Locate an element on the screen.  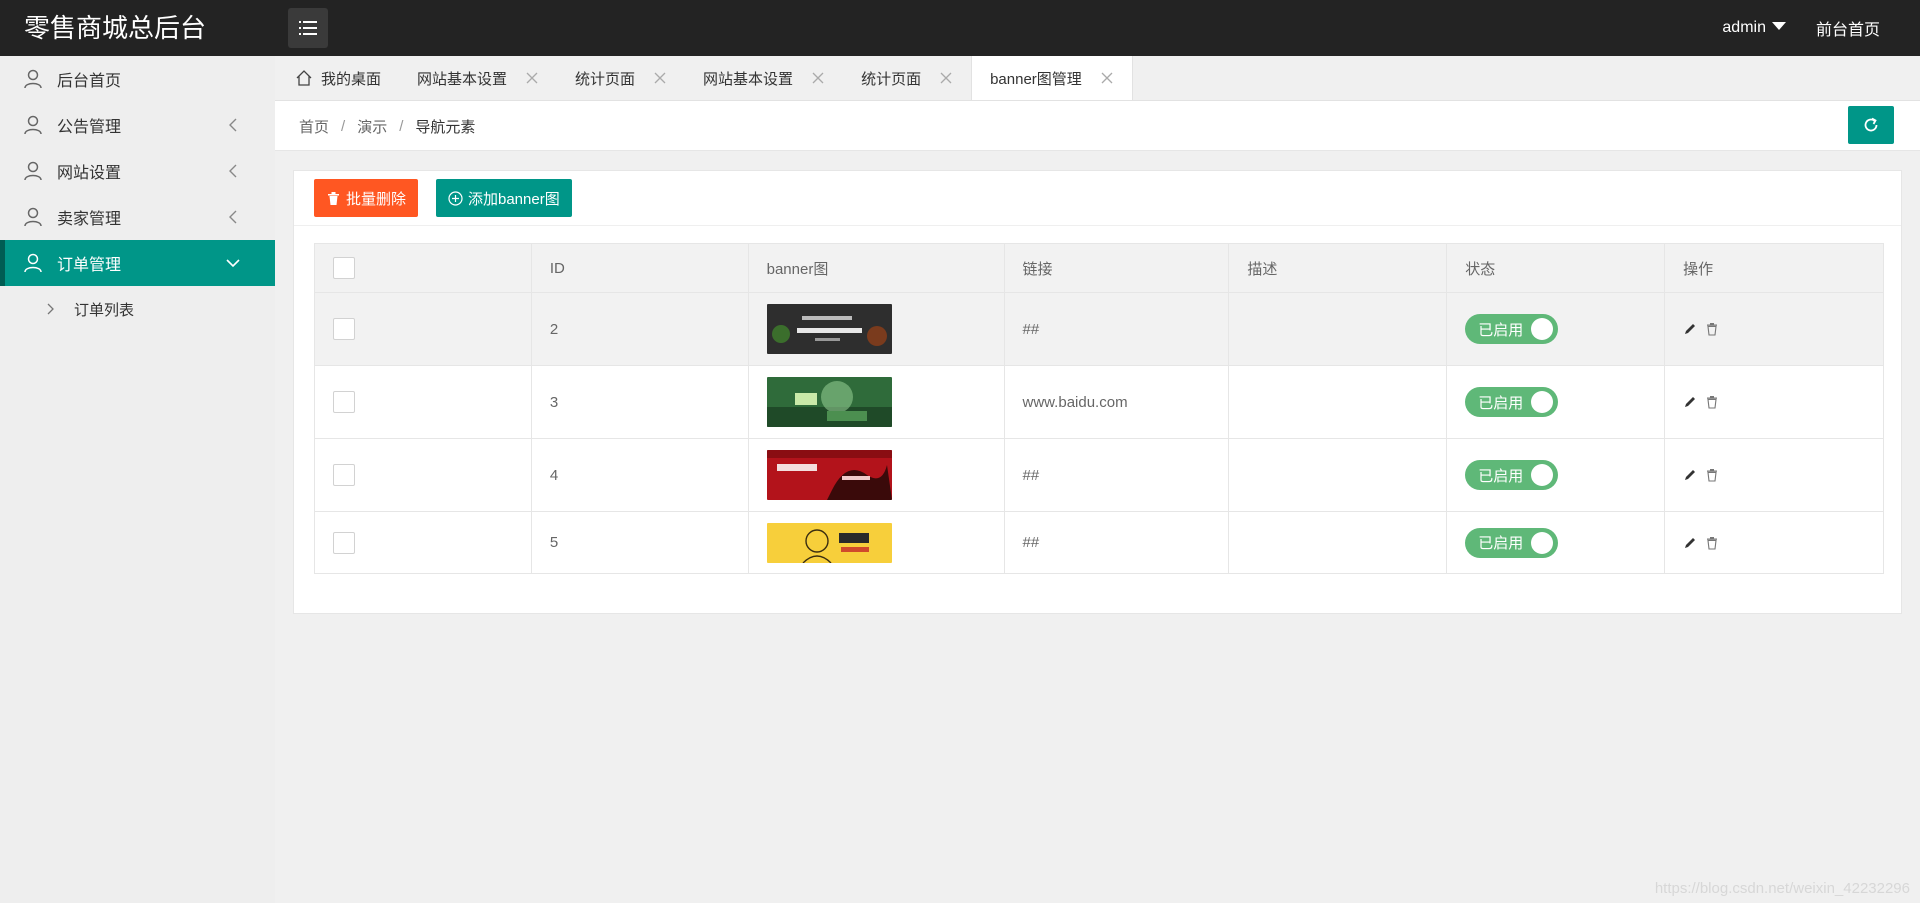
sidebar-item-notices: 公告管理 is located at coordinates (137, 125).